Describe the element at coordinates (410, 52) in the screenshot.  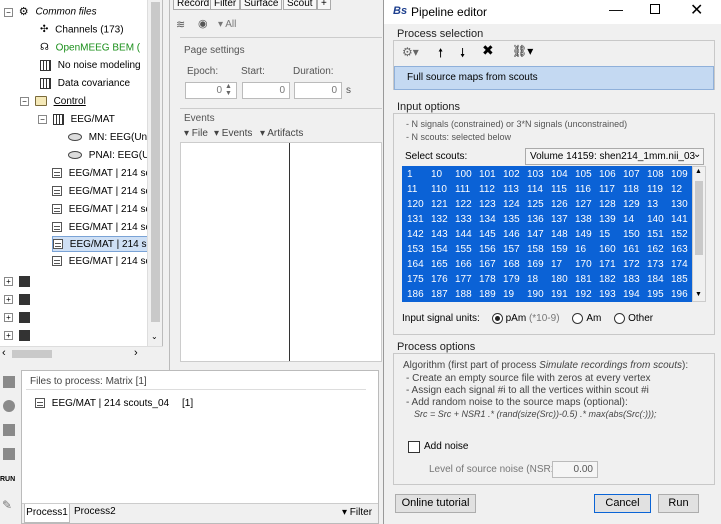
I see `gear-dropdown-icon: ⚙▾` at that location.